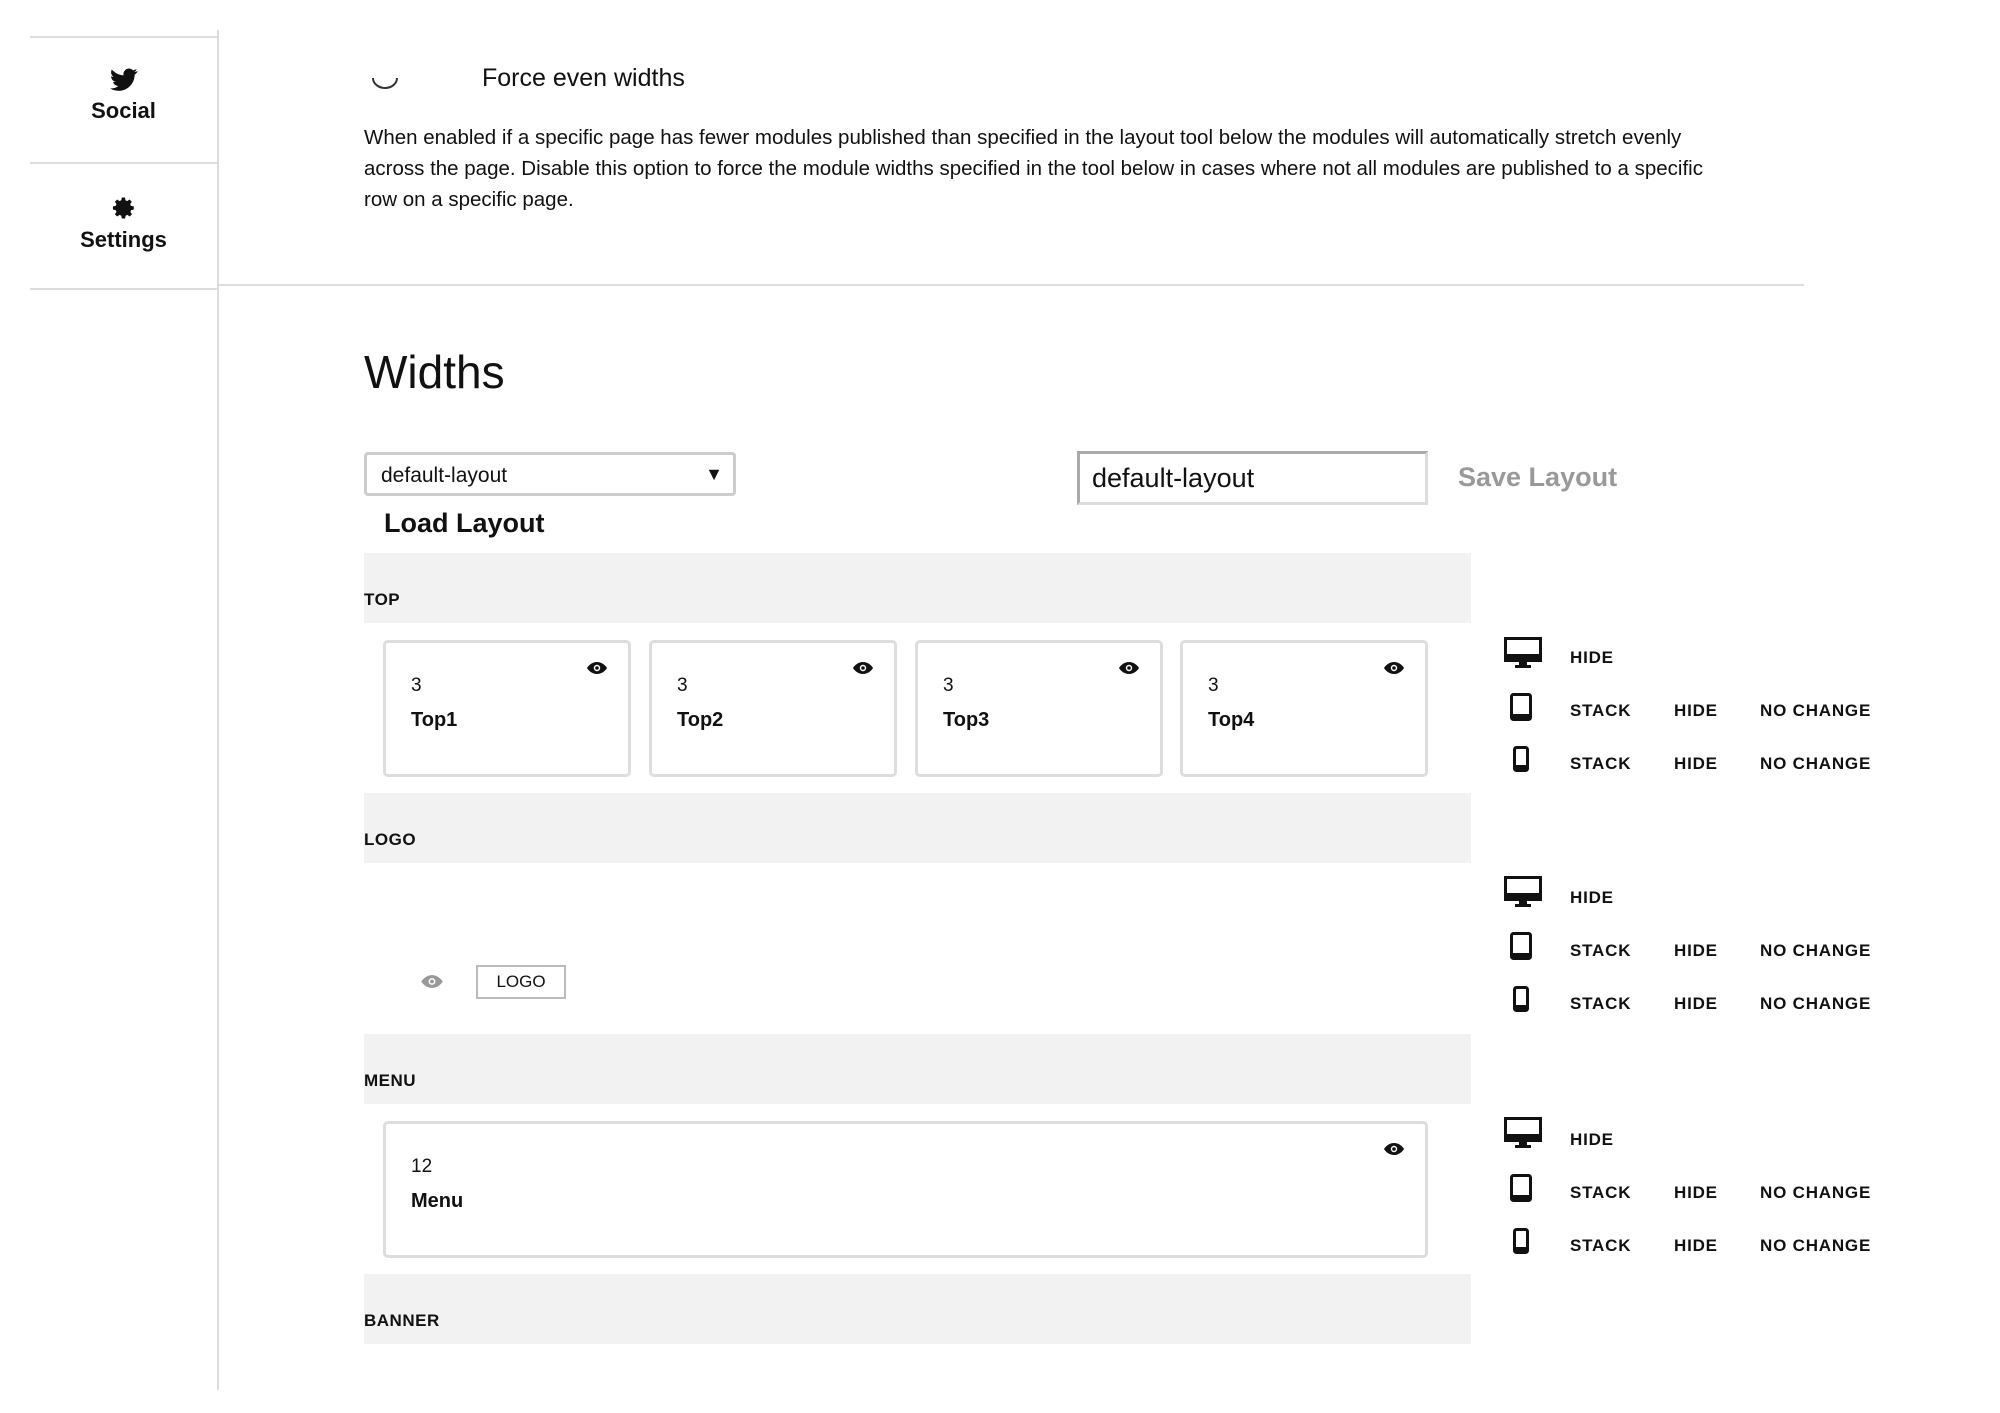 This screenshot has height=1413, width=2000. What do you see at coordinates (1252, 478) in the screenshot?
I see `layout-name-input` at bounding box center [1252, 478].